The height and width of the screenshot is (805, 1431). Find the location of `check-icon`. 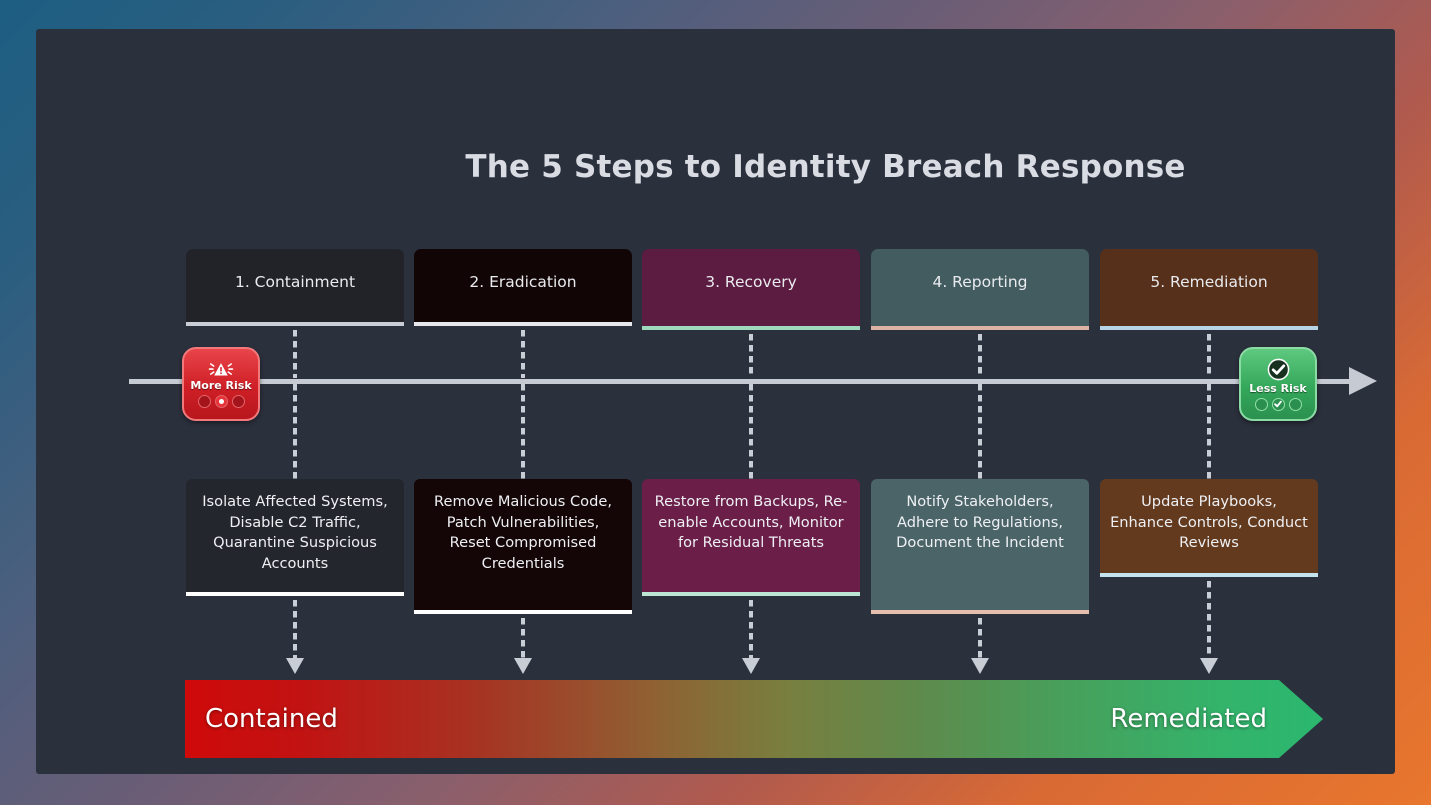

check-icon is located at coordinates (1278, 404).